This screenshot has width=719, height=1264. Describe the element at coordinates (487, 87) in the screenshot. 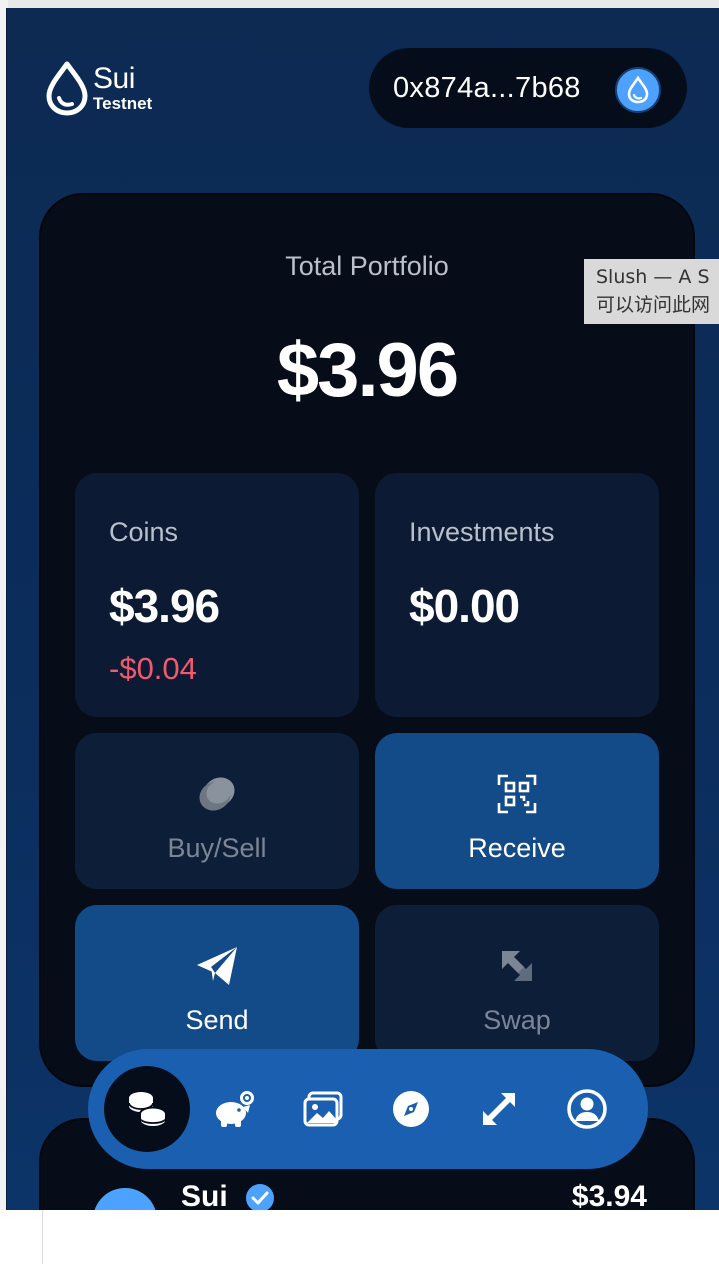

I see `account-address: 0x874a...7b68` at that location.